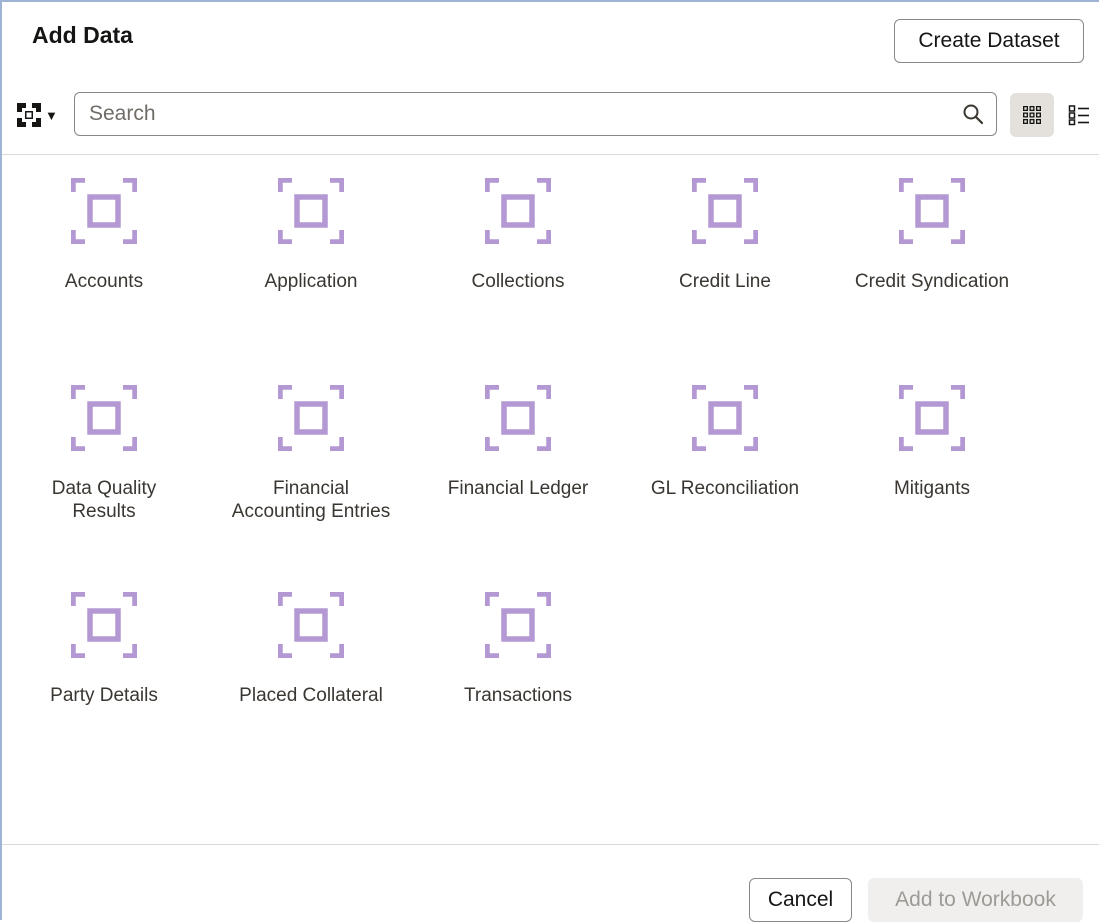 This screenshot has width=1099, height=922. Describe the element at coordinates (550, 844) in the screenshot. I see `footer-divider` at that location.